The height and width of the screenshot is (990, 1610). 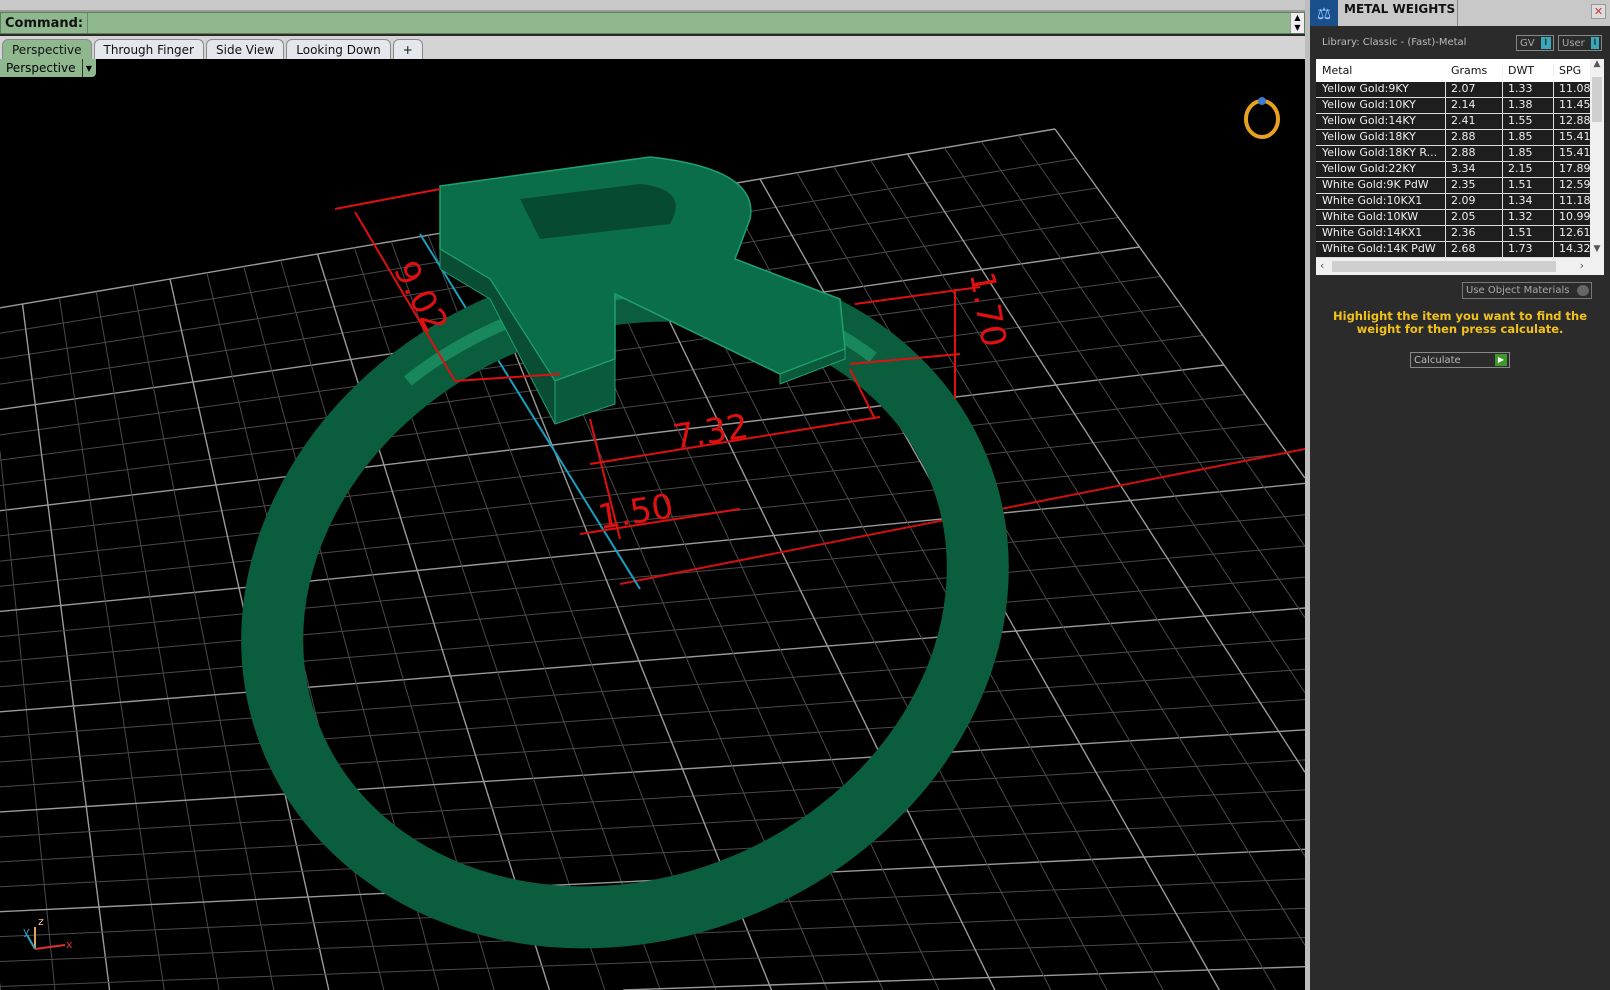 I want to click on table-row: White Gold:10KW 2.05 1.32 10.99, so click(x=1453, y=218).